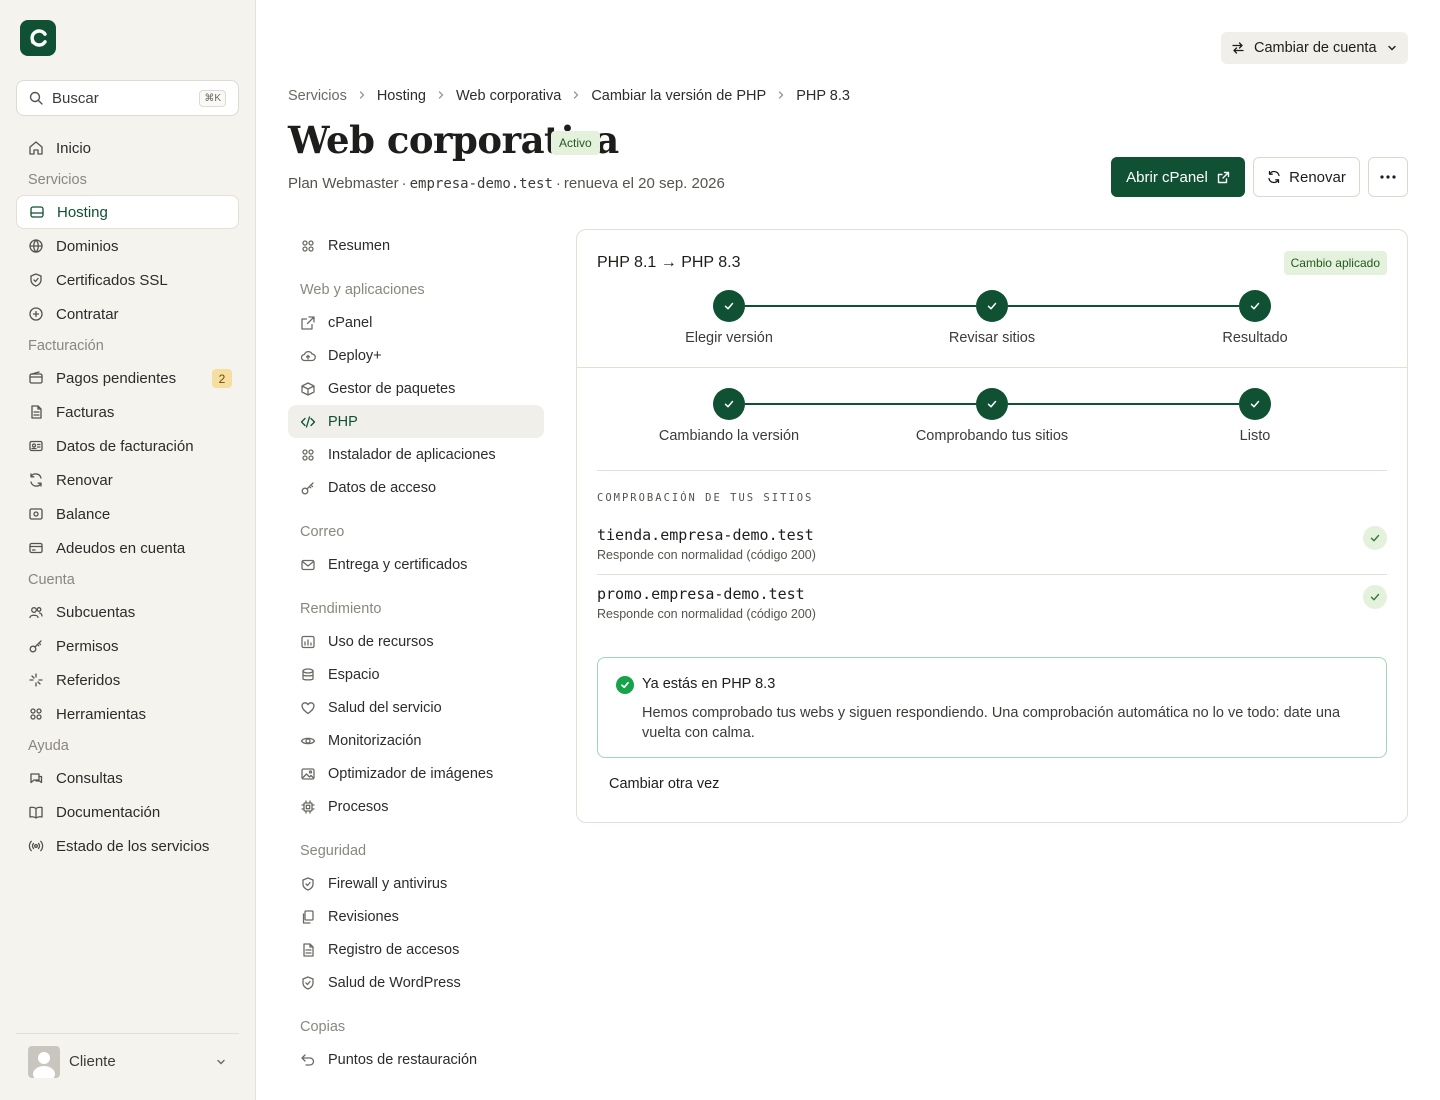 The image size is (1440, 1100). What do you see at coordinates (1314, 48) in the screenshot?
I see `account-switch-button: Cambiar de cuenta` at bounding box center [1314, 48].